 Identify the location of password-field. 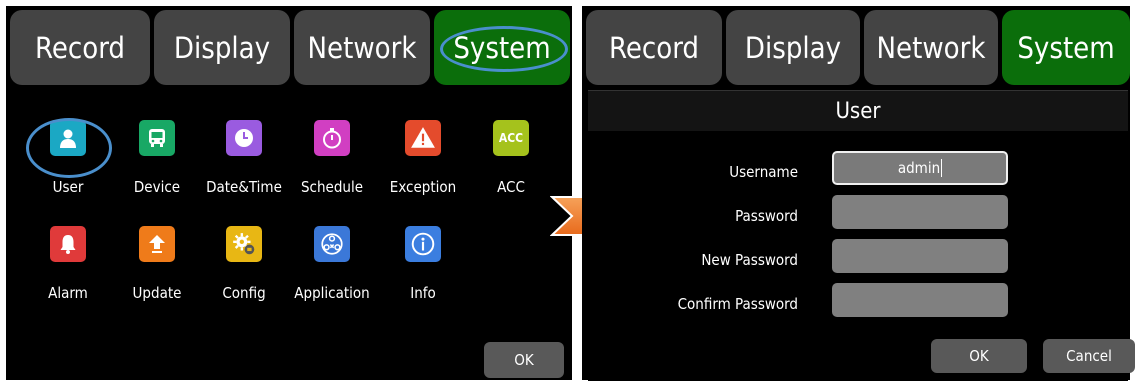
(920, 212).